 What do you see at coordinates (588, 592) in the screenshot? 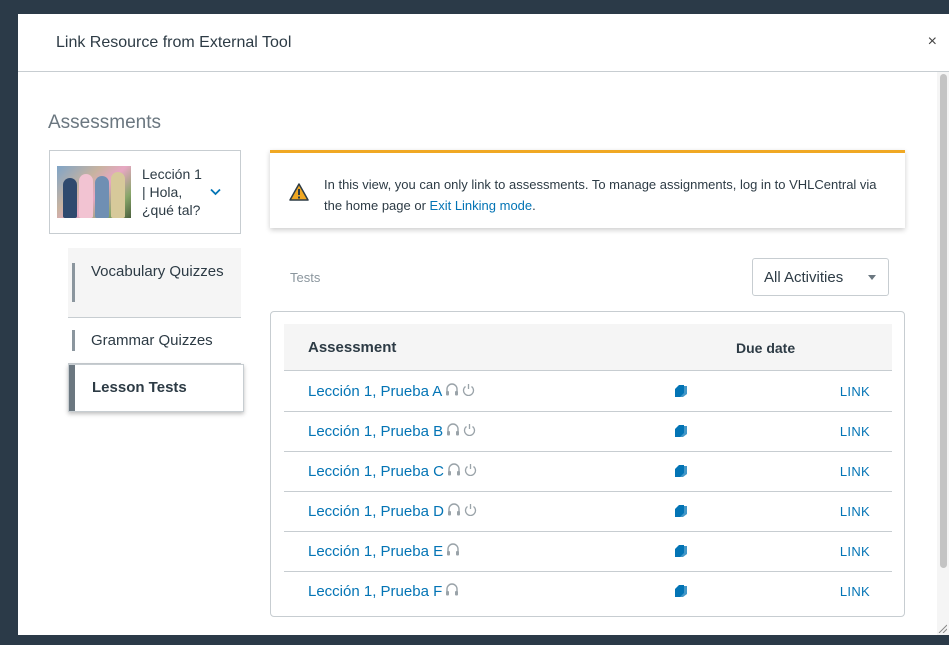
I see `table-row: Lección 1, Prueba F LINK` at bounding box center [588, 592].